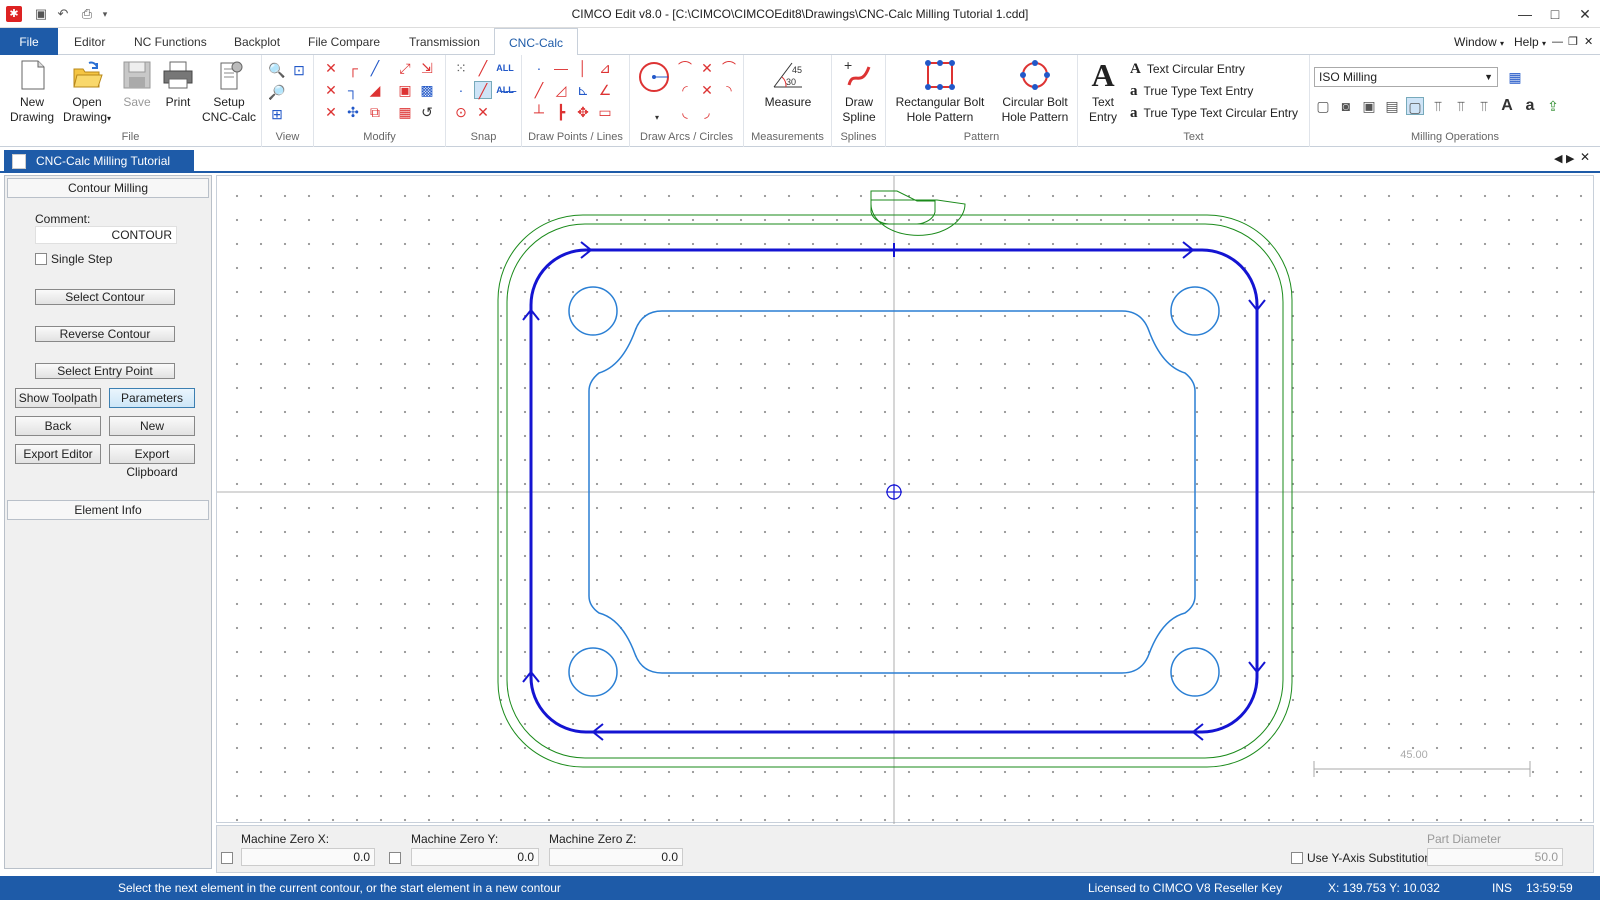  What do you see at coordinates (583, 68) in the screenshot?
I see `vertical-line-icon: │` at bounding box center [583, 68].